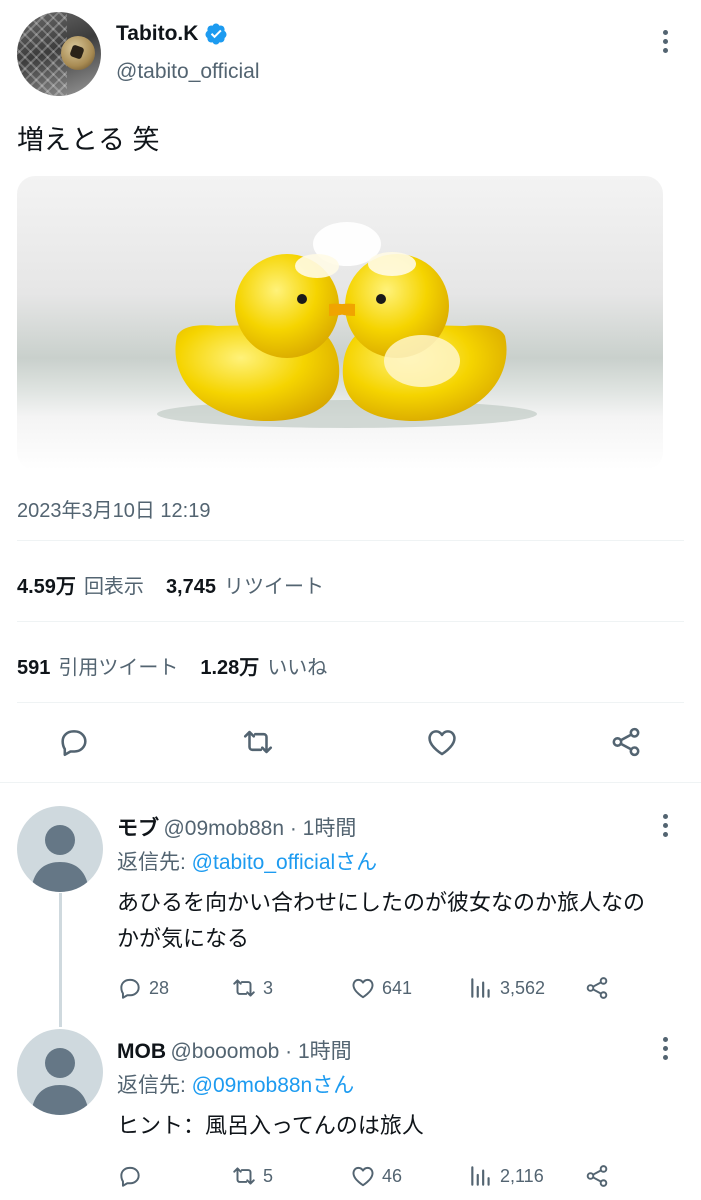 The image size is (701, 1200). What do you see at coordinates (274, 584) in the screenshot?
I see `retweets-label: リツイート` at bounding box center [274, 584].